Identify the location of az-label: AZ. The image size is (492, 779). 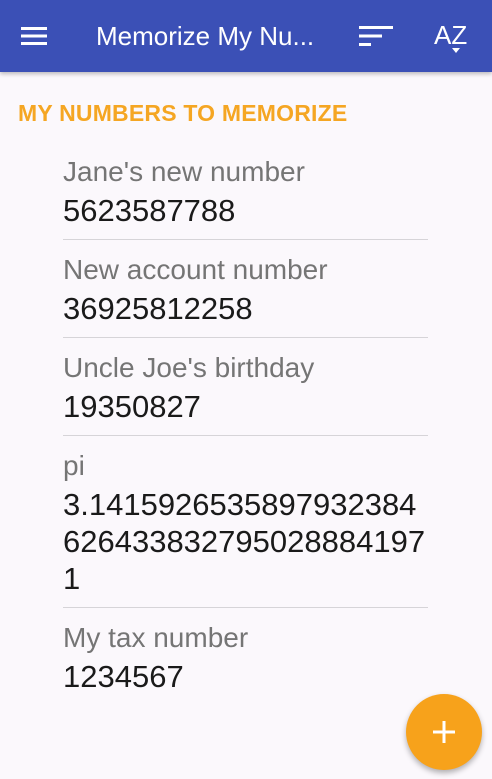
(451, 35).